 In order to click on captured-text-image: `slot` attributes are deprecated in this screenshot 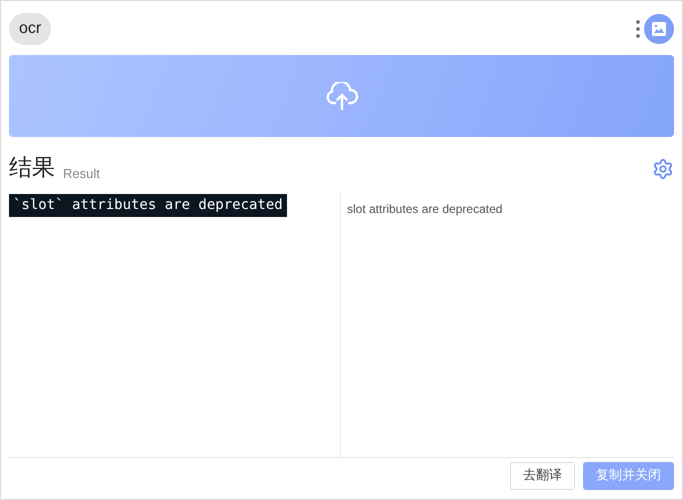, I will do `click(148, 205)`.